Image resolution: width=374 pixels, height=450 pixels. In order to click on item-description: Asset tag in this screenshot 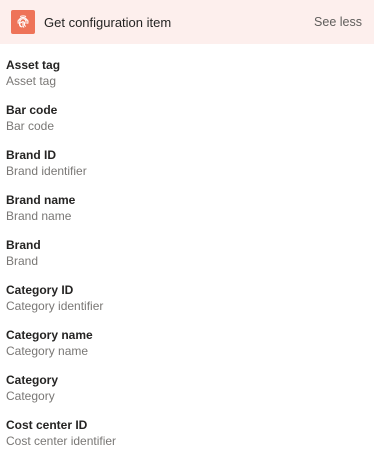, I will do `click(31, 81)`.